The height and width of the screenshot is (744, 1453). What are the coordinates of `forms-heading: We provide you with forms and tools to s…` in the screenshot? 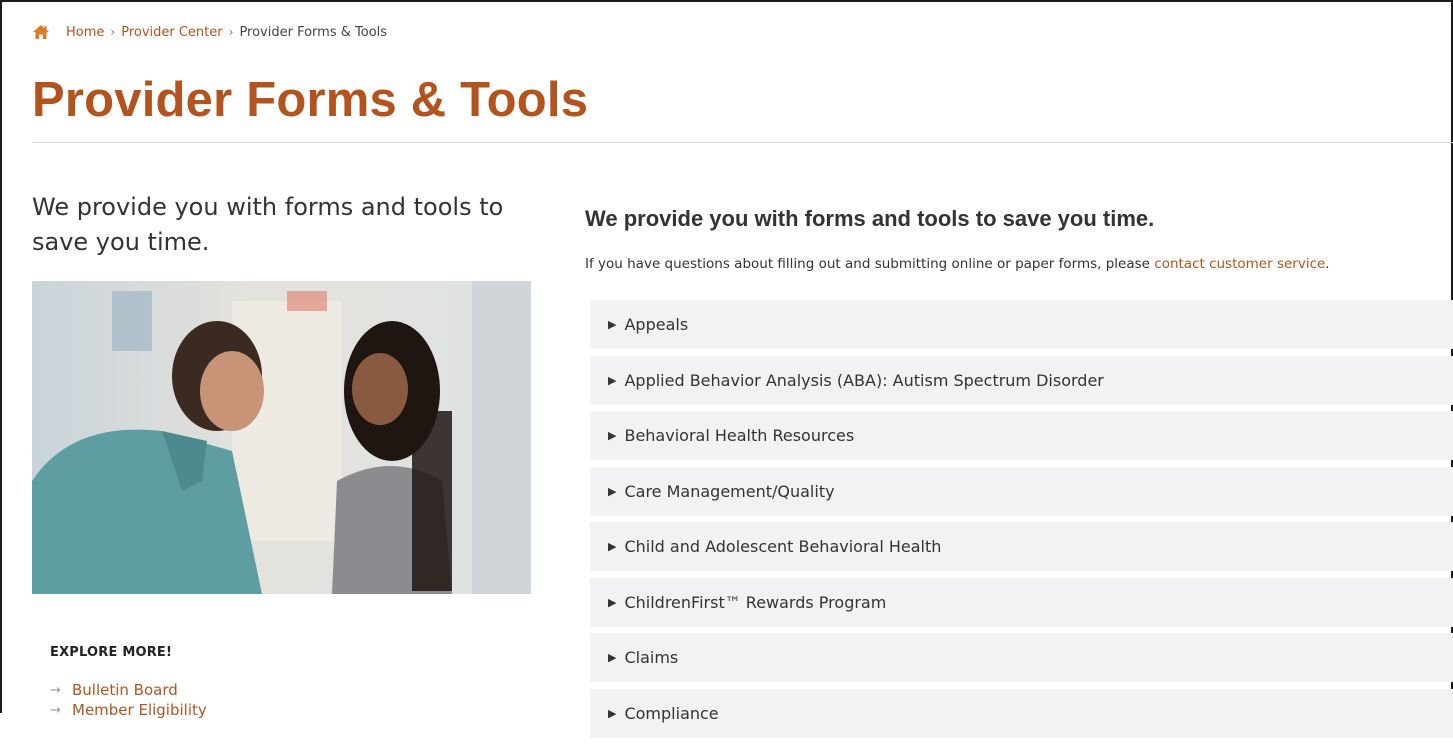 It's located at (870, 218).